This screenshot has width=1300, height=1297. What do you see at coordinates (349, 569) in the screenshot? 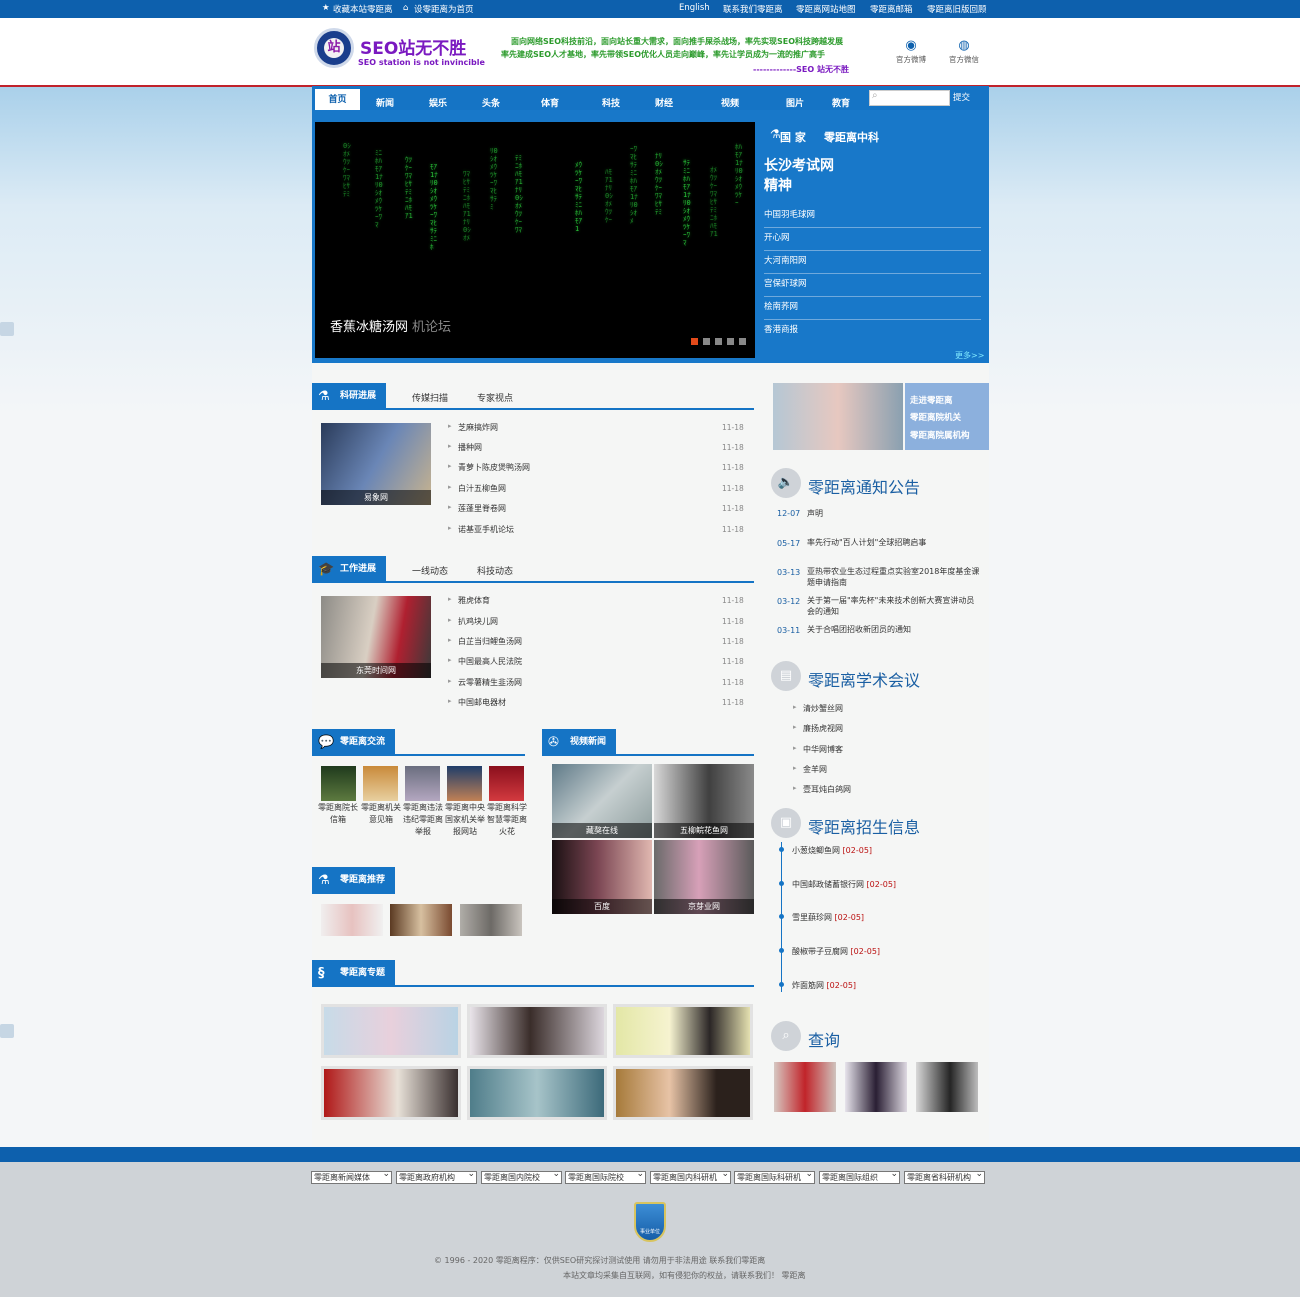
I see `tab-work: 🎓 工作进展` at bounding box center [349, 569].